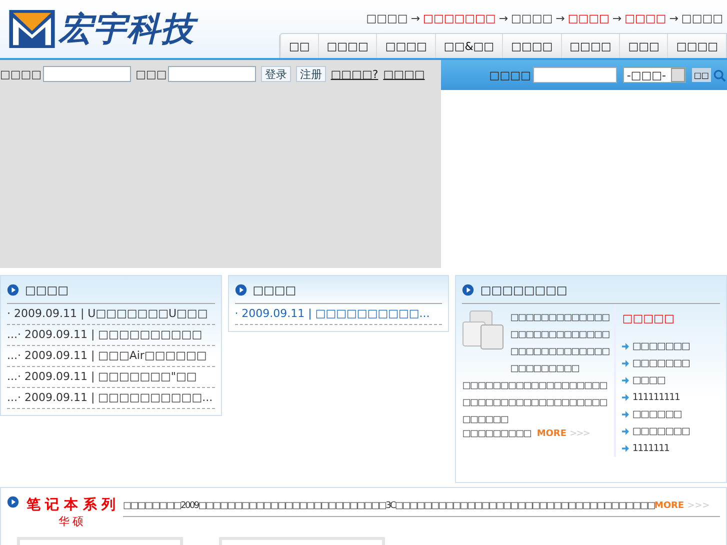  Describe the element at coordinates (643, 46) in the screenshot. I see `nav-tab: □□□` at that location.